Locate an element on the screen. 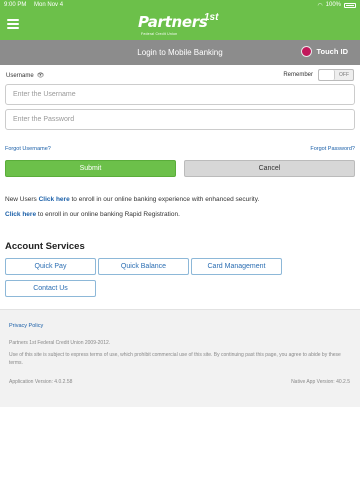 The image size is (360, 480). remember-label: Remember is located at coordinates (298, 75).